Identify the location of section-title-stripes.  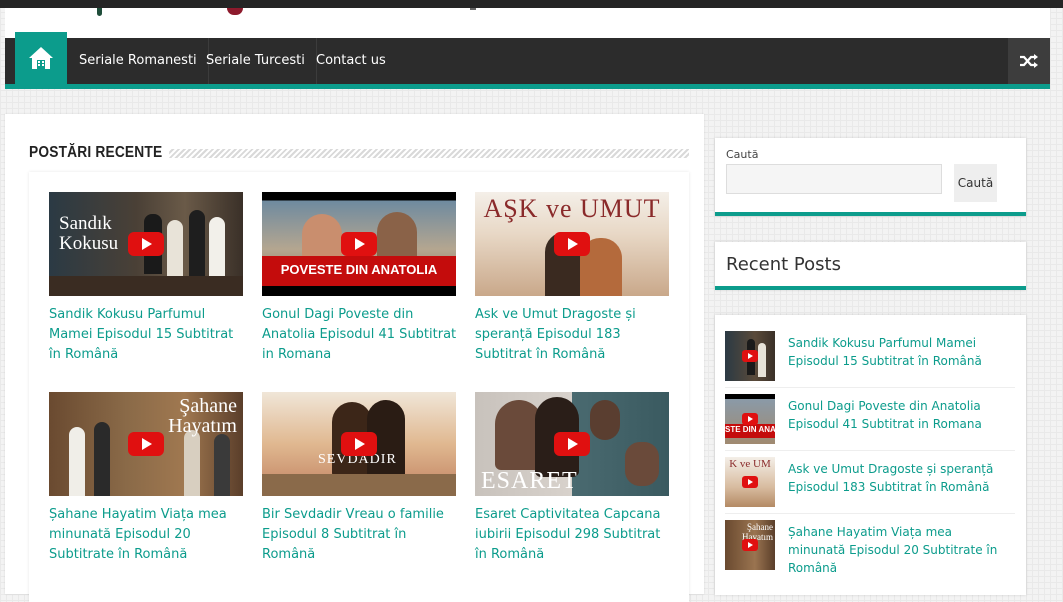
(422, 153).